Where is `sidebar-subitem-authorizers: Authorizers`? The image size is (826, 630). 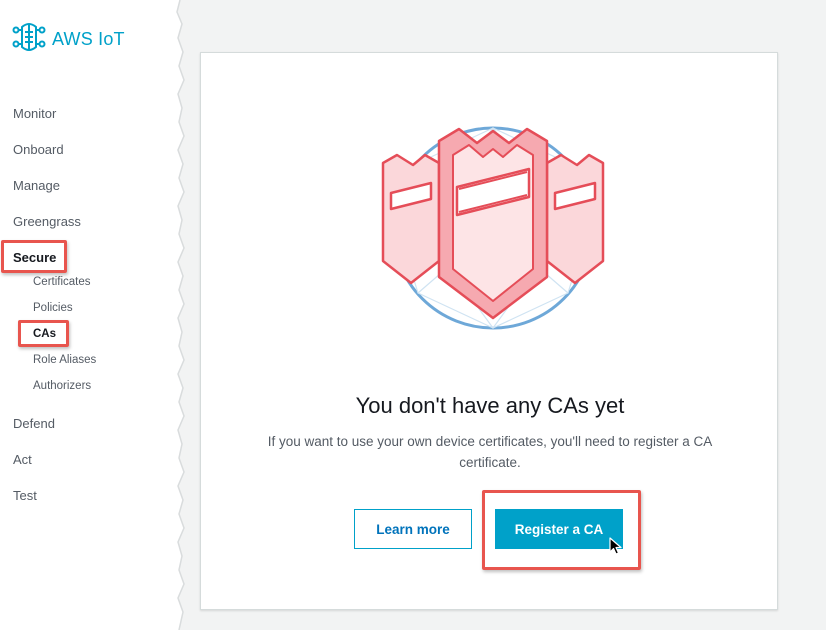
sidebar-subitem-authorizers: Authorizers is located at coordinates (62, 386).